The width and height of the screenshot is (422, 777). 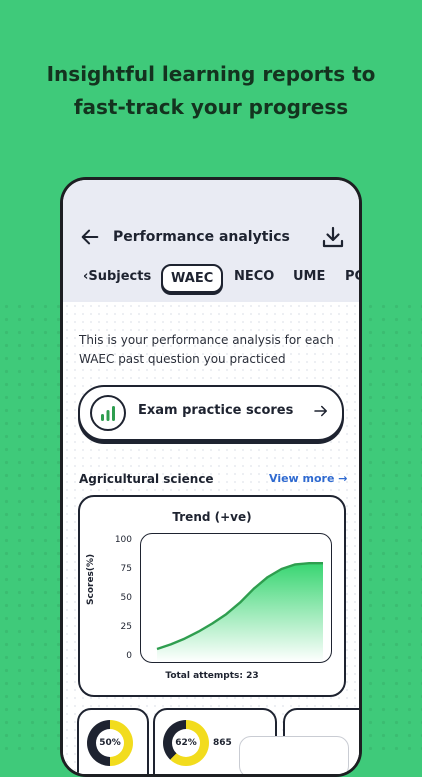 What do you see at coordinates (120, 656) in the screenshot?
I see `y-tick-label: 0` at bounding box center [120, 656].